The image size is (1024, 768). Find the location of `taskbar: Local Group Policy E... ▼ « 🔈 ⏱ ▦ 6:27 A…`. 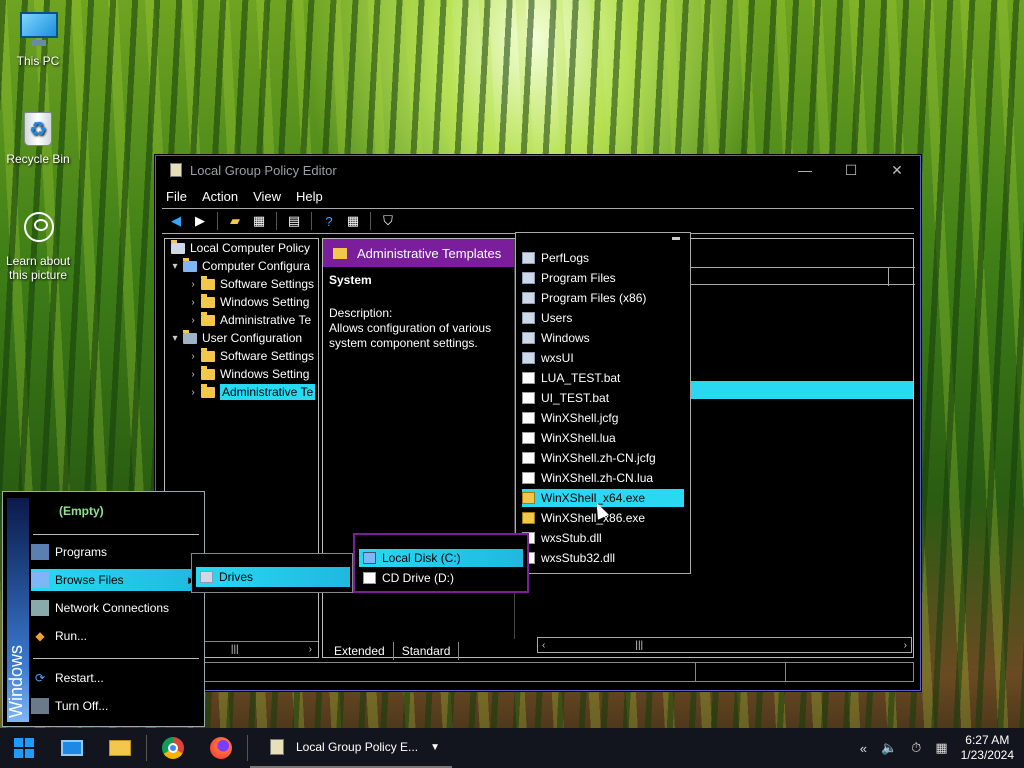

taskbar: Local Group Policy E... ▼ « 🔈 ⏱ ▦ 6:27 A… is located at coordinates (512, 748).